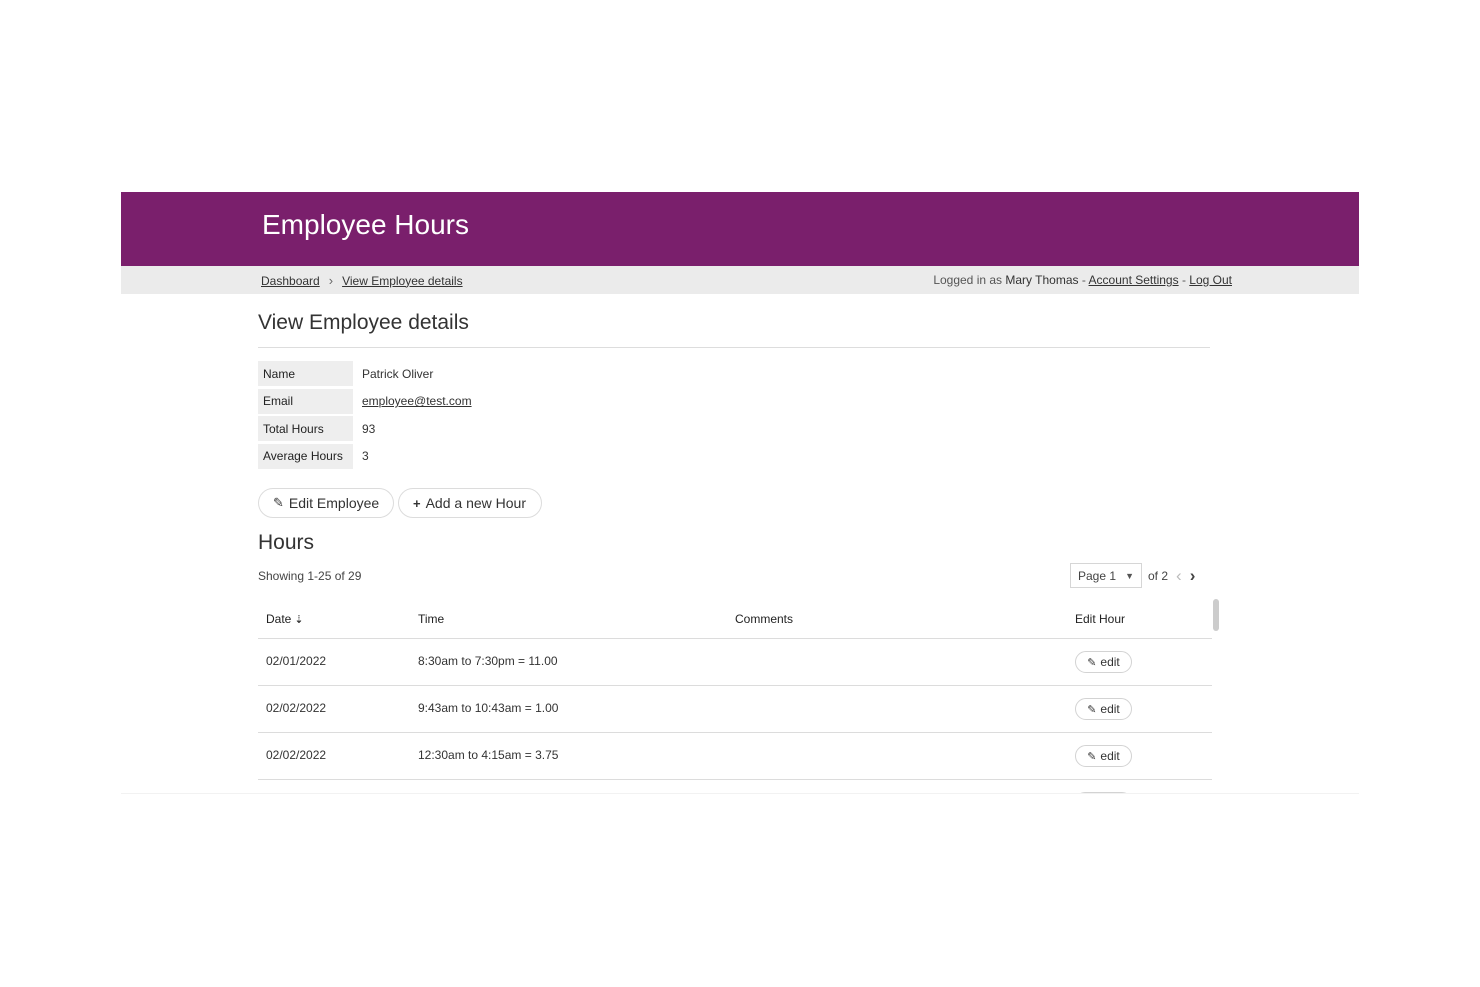  I want to click on detail-value: 93, so click(369, 428).